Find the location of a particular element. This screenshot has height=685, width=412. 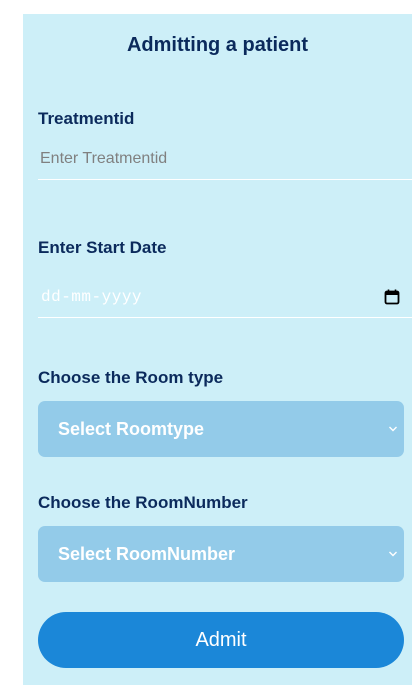

treatmentid-input is located at coordinates (225, 158).